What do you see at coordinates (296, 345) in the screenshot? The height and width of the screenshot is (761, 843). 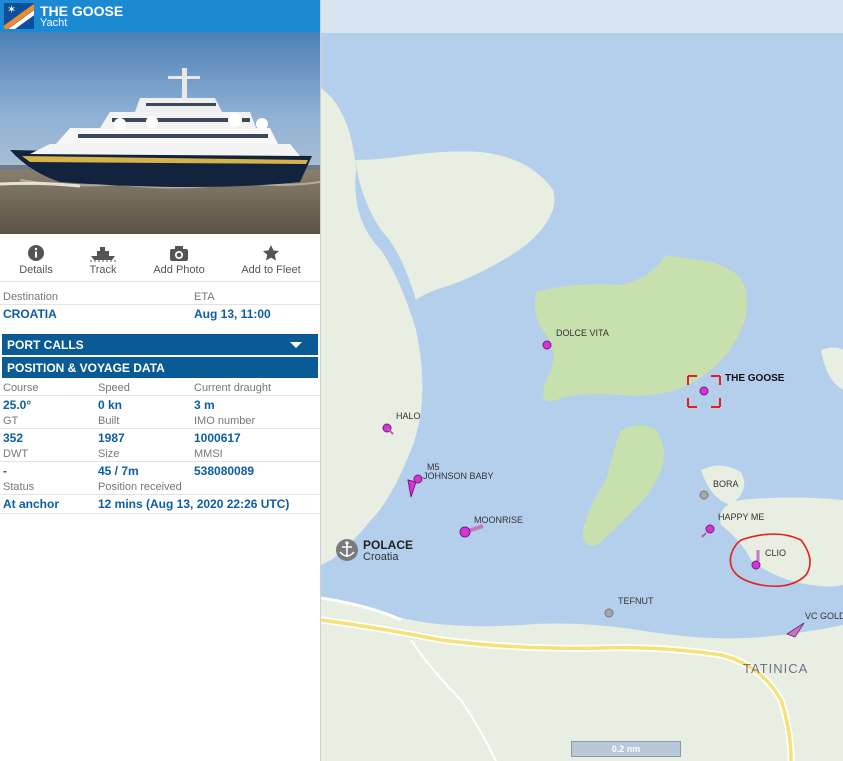 I see `chevron-down-icon` at bounding box center [296, 345].